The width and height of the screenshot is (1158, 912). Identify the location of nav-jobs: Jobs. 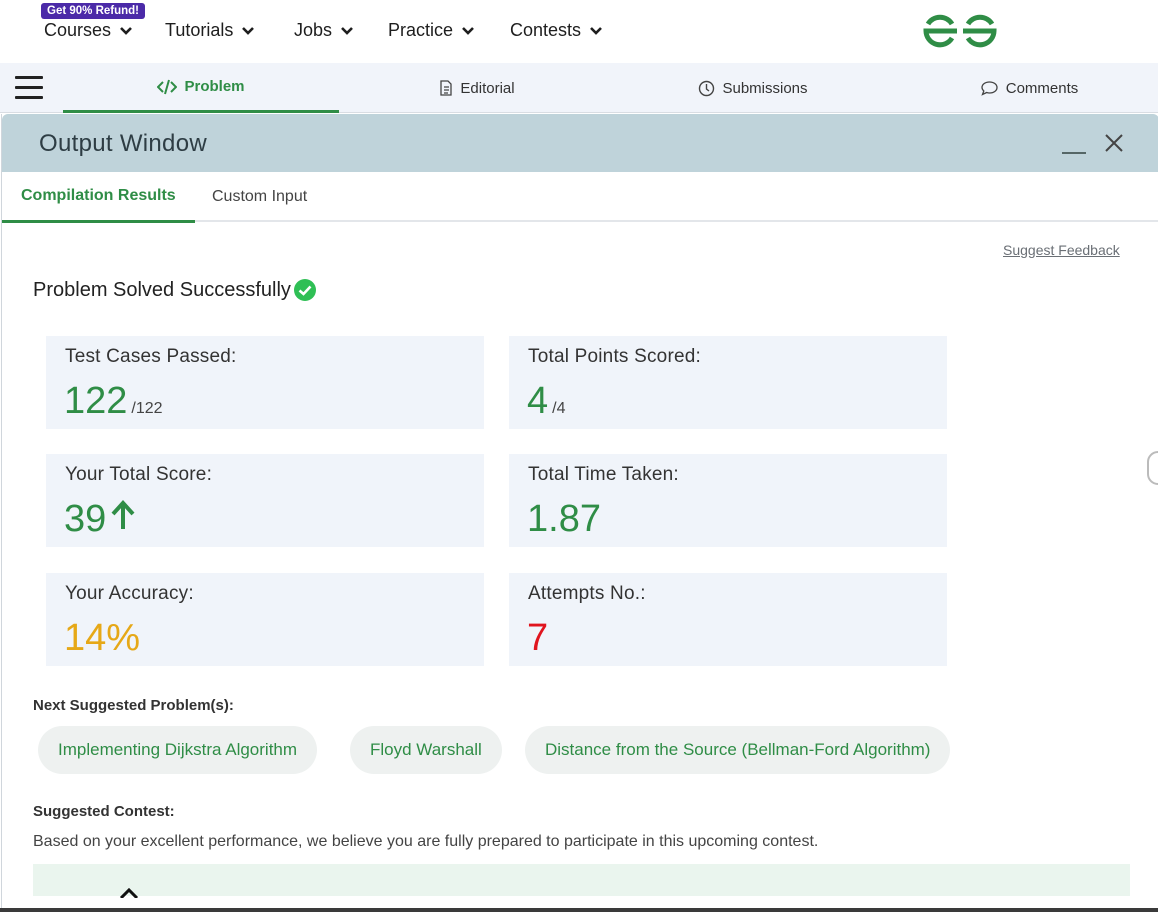
(324, 30).